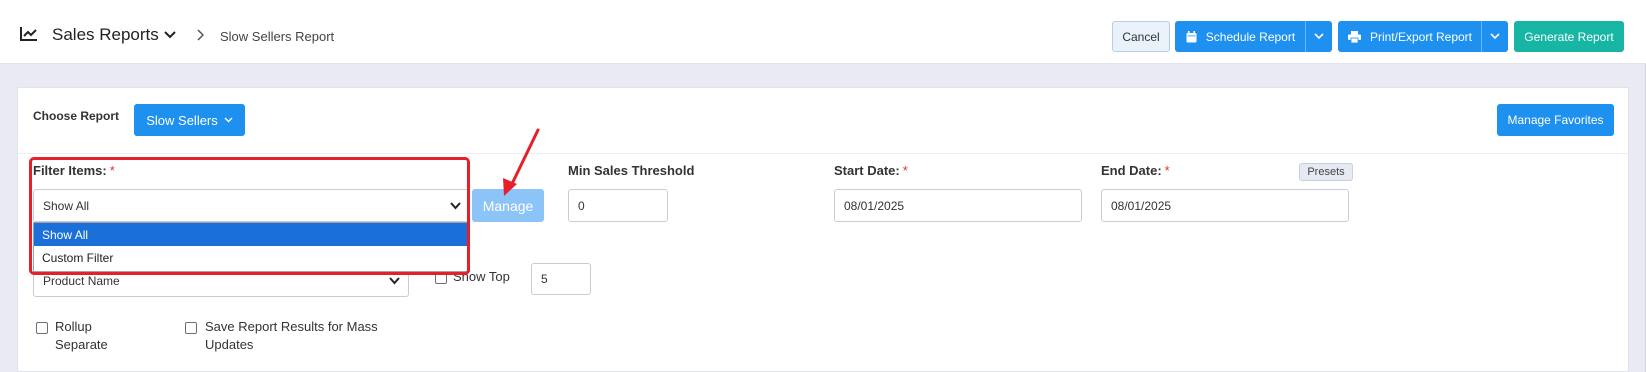 The height and width of the screenshot is (372, 1646). Describe the element at coordinates (874, 205) in the screenshot. I see `start-date-value: 08/01/2025` at that location.